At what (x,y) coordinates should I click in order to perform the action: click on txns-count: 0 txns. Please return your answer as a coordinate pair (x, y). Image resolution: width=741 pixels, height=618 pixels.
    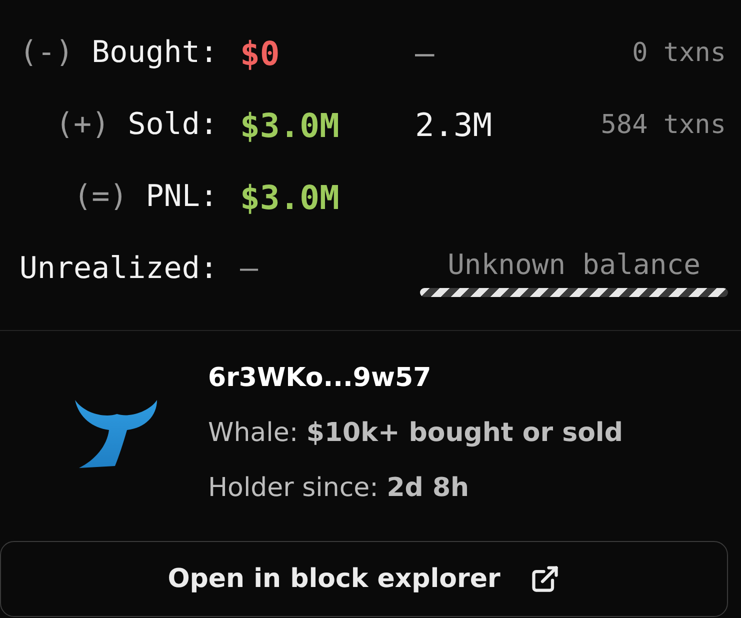
    Looking at the image, I should click on (679, 53).